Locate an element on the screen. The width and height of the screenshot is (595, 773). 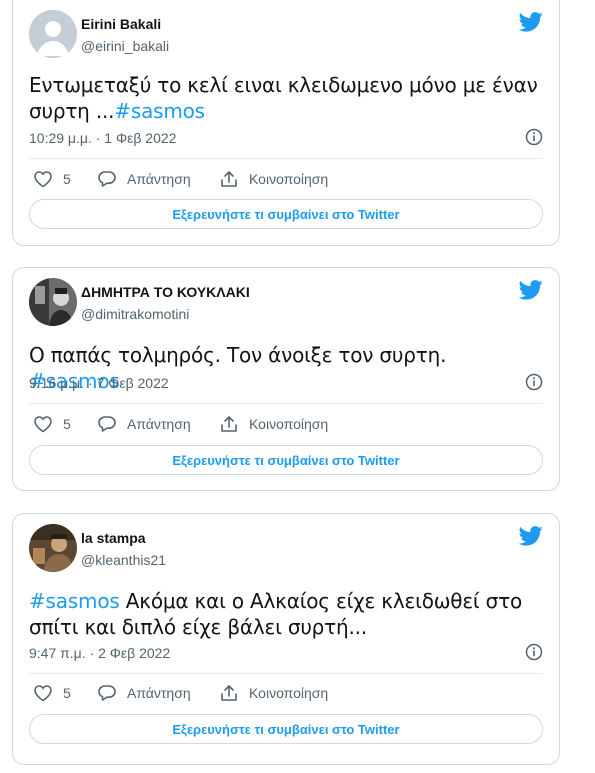
timestamp-link: 9:47 π.μ. · 2 Φεβ 2022 is located at coordinates (99, 653).